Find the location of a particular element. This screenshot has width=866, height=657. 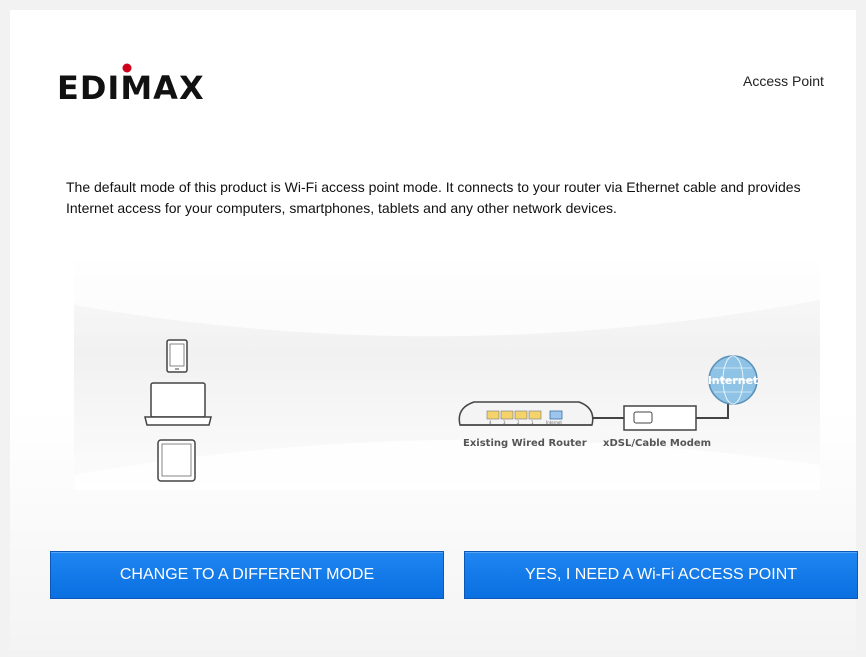

internet-label: Internet is located at coordinates (733, 380).